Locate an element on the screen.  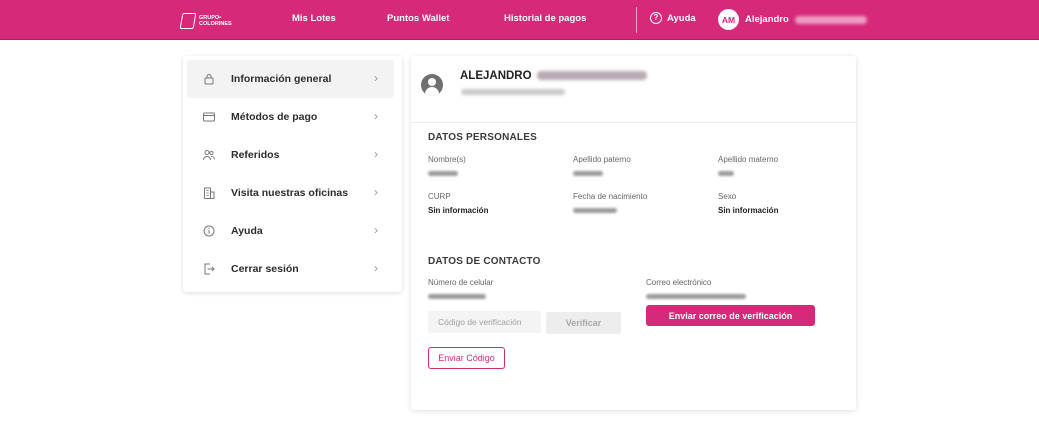
sidebar-item-metodos-de-pago: Métodos de pago › is located at coordinates (290, 117).